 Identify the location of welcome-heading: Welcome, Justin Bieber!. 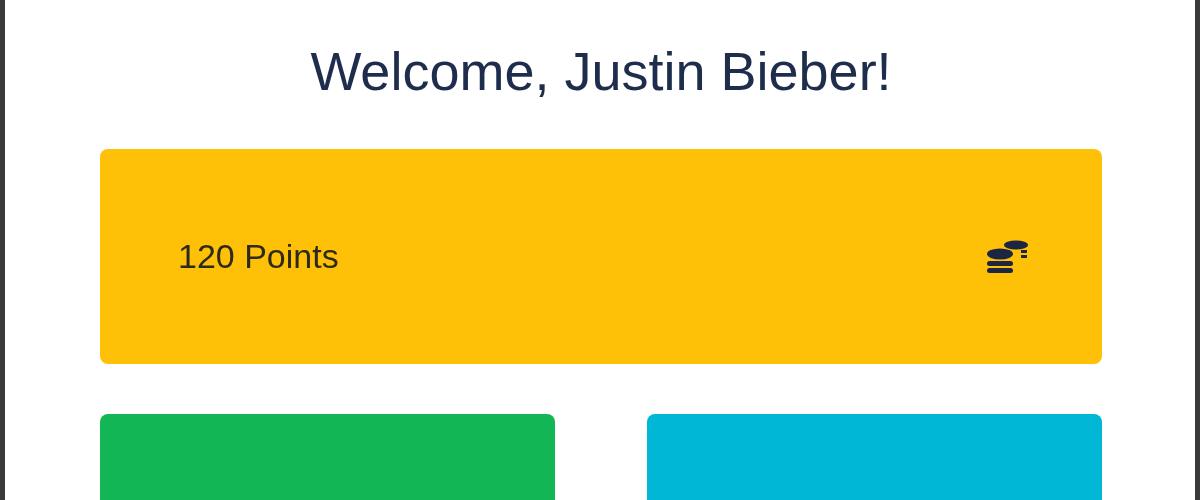
(601, 71).